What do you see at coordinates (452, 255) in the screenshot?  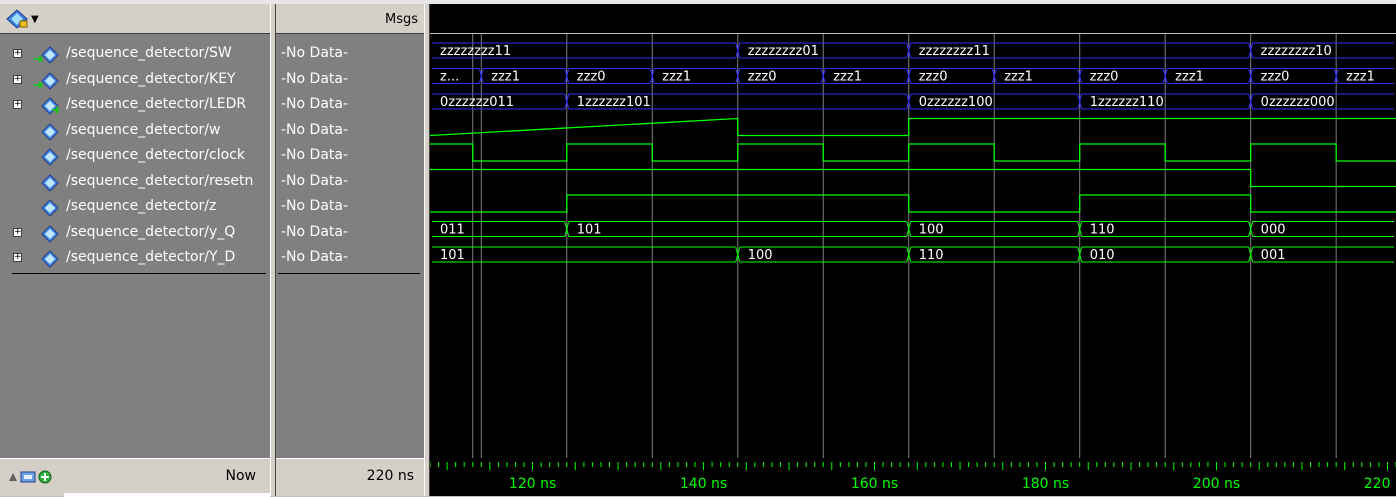 I see `bus-value-label: 101` at bounding box center [452, 255].